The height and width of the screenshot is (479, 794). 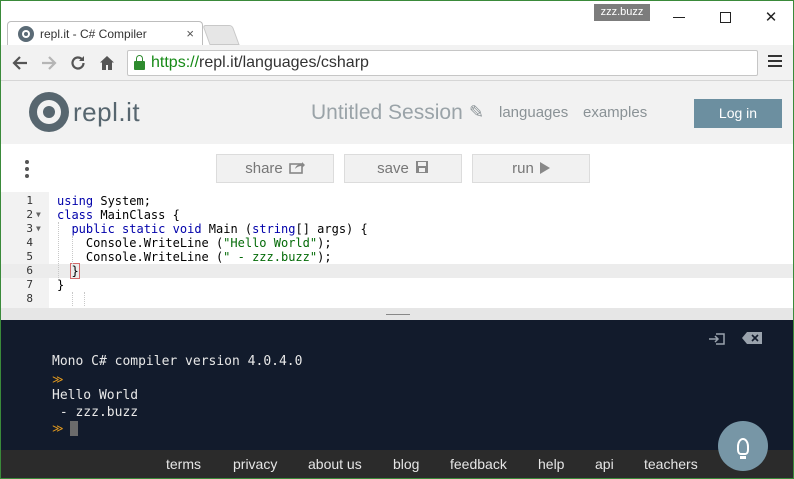 I want to click on new-tab-button, so click(x=221, y=35).